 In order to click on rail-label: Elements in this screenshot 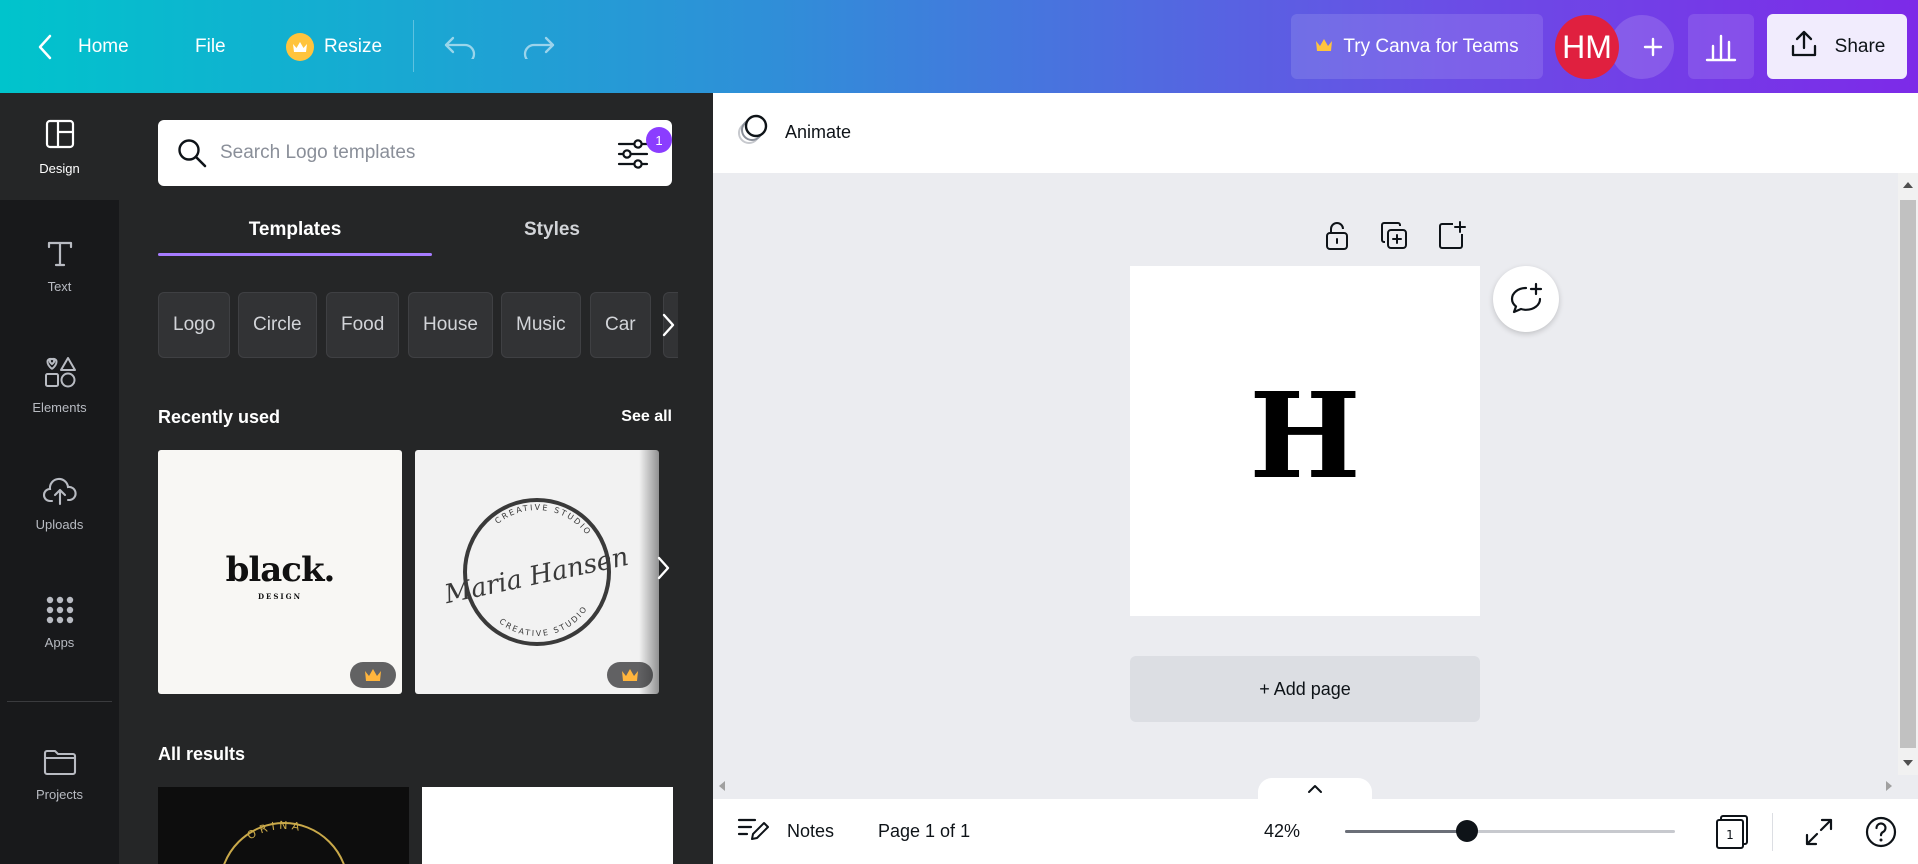, I will do `click(59, 407)`.